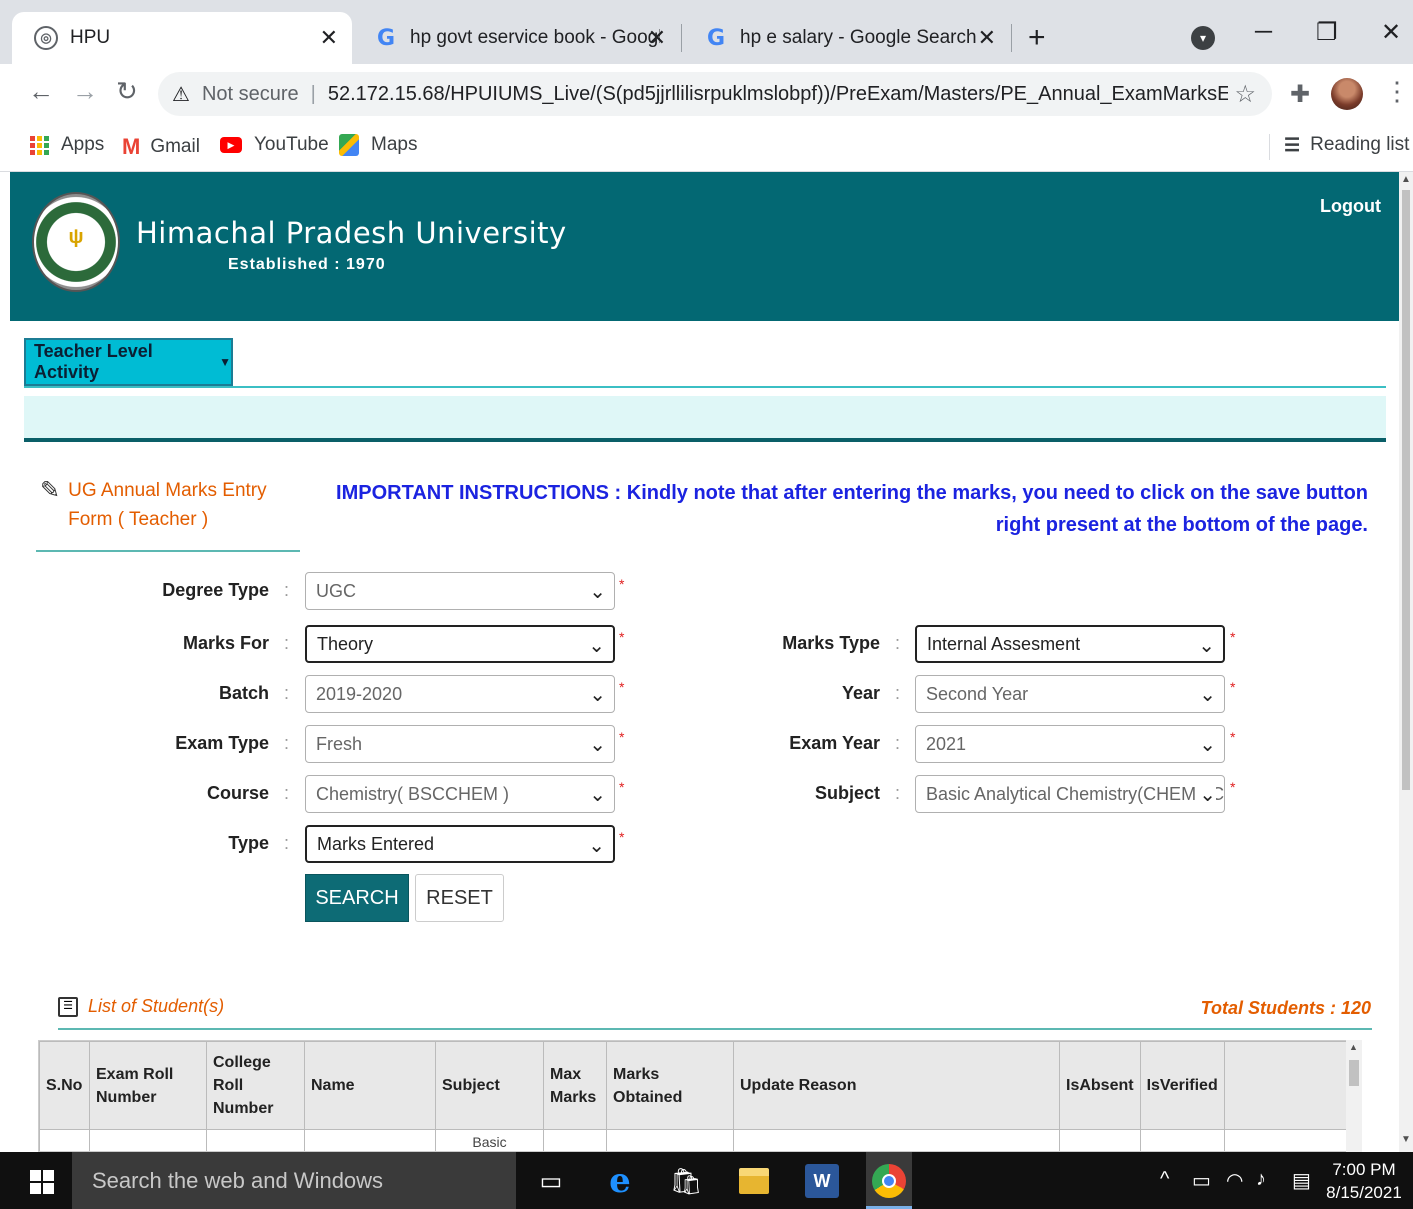 The height and width of the screenshot is (1209, 1413). I want to click on batch-label: Batch, so click(243, 693).